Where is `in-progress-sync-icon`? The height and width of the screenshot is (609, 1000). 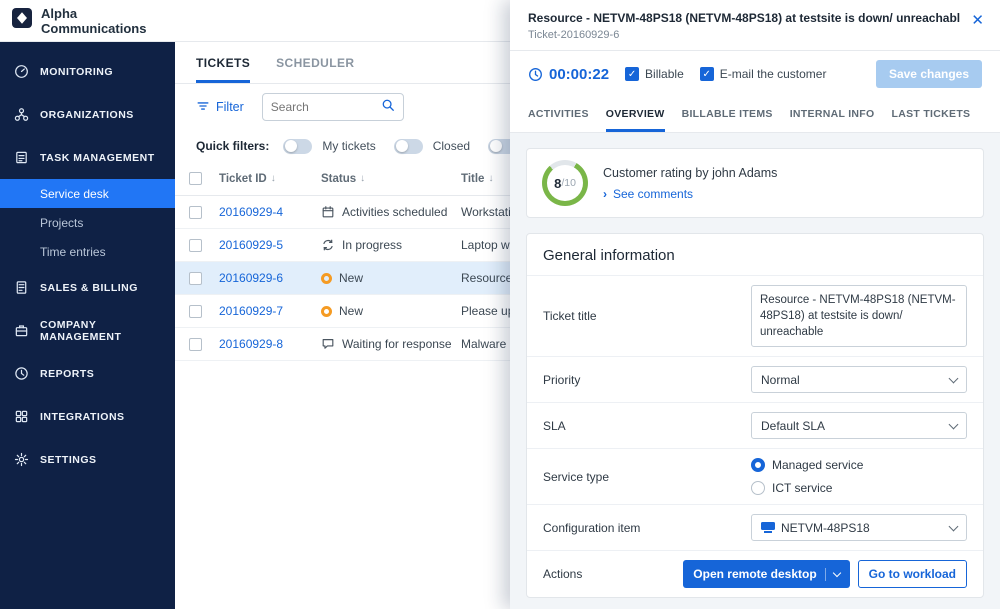 in-progress-sync-icon is located at coordinates (328, 245).